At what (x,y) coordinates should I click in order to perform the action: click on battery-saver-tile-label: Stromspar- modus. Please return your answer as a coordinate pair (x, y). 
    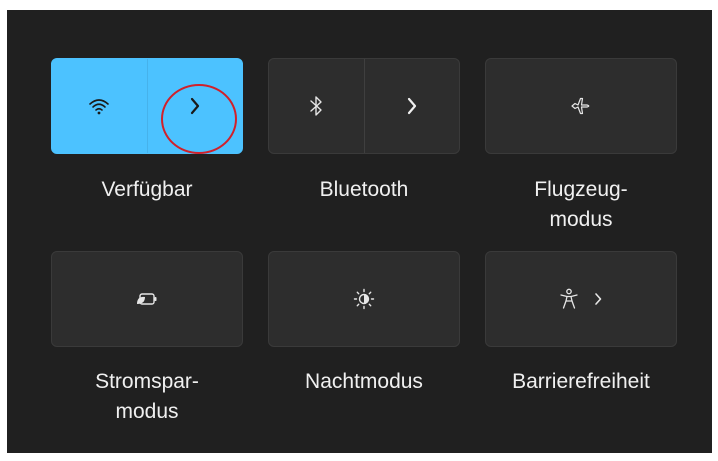
    Looking at the image, I should click on (147, 397).